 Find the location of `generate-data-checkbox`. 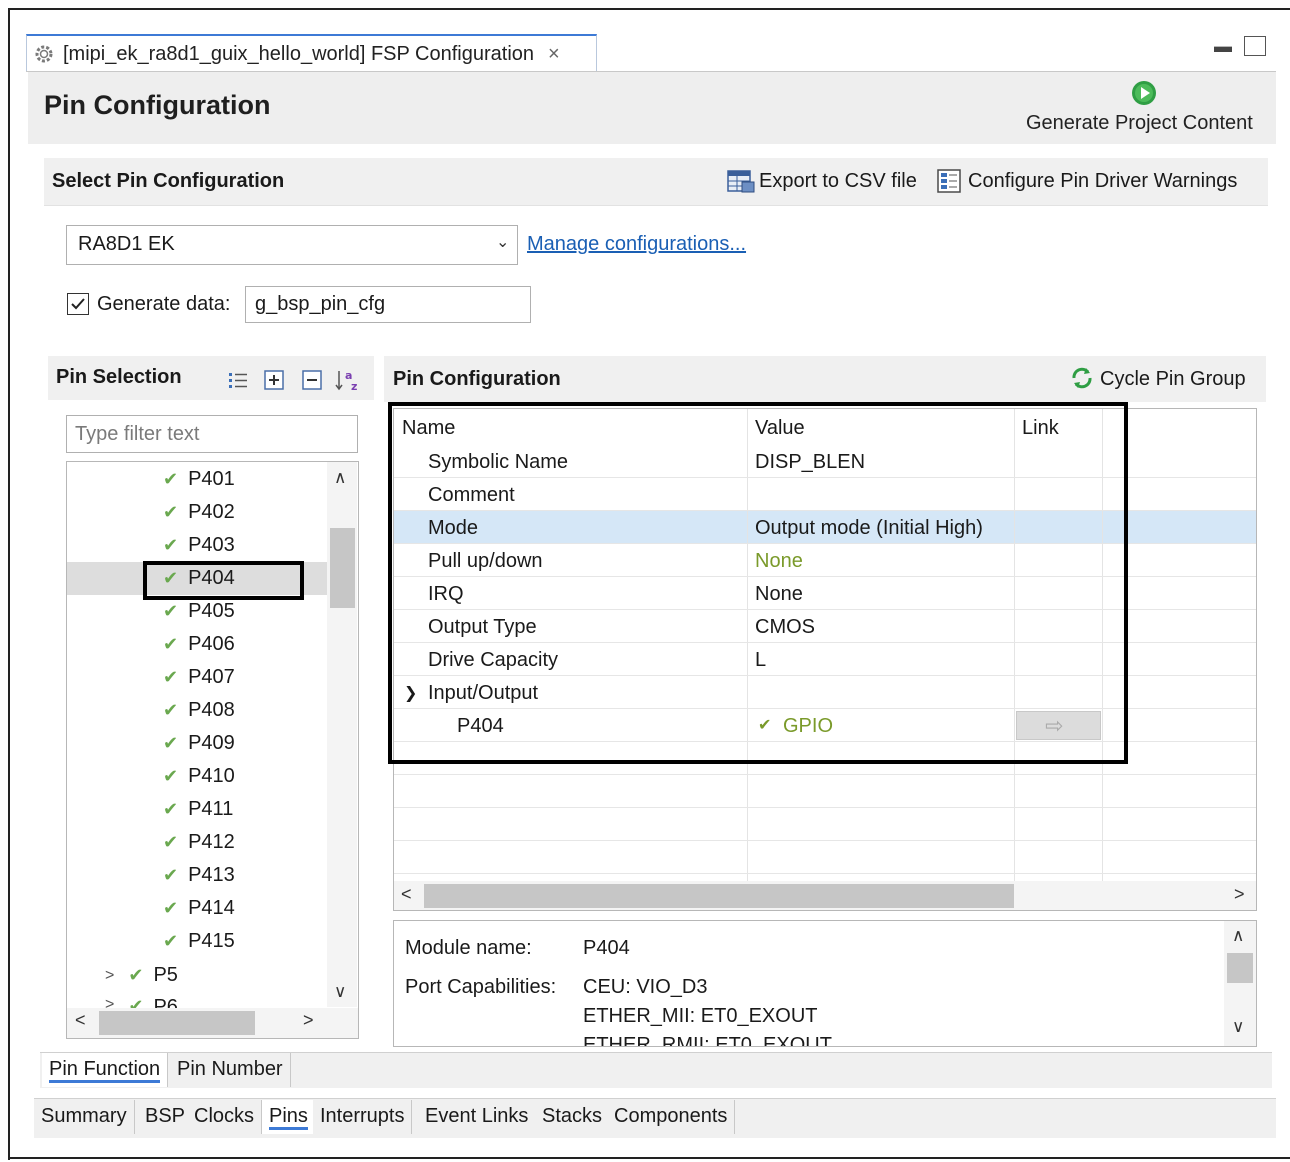

generate-data-checkbox is located at coordinates (78, 304).